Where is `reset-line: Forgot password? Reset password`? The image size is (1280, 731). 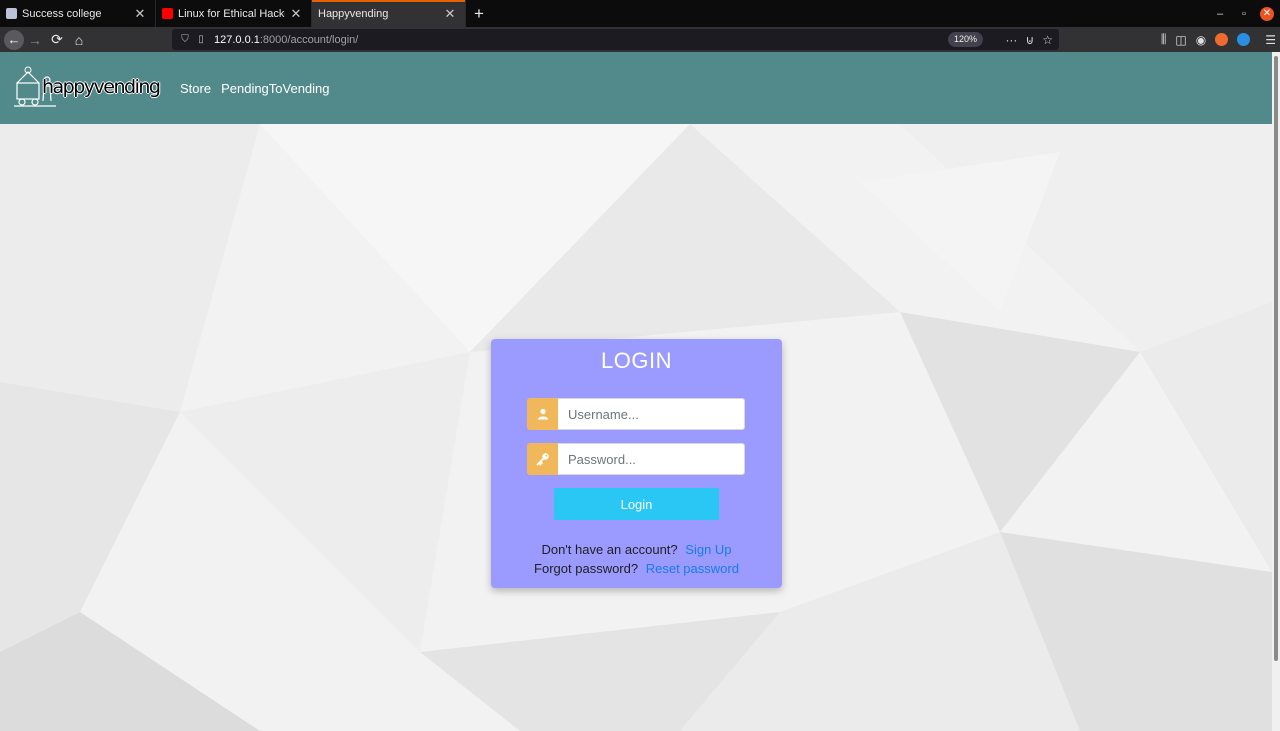 reset-line: Forgot password? Reset password is located at coordinates (636, 568).